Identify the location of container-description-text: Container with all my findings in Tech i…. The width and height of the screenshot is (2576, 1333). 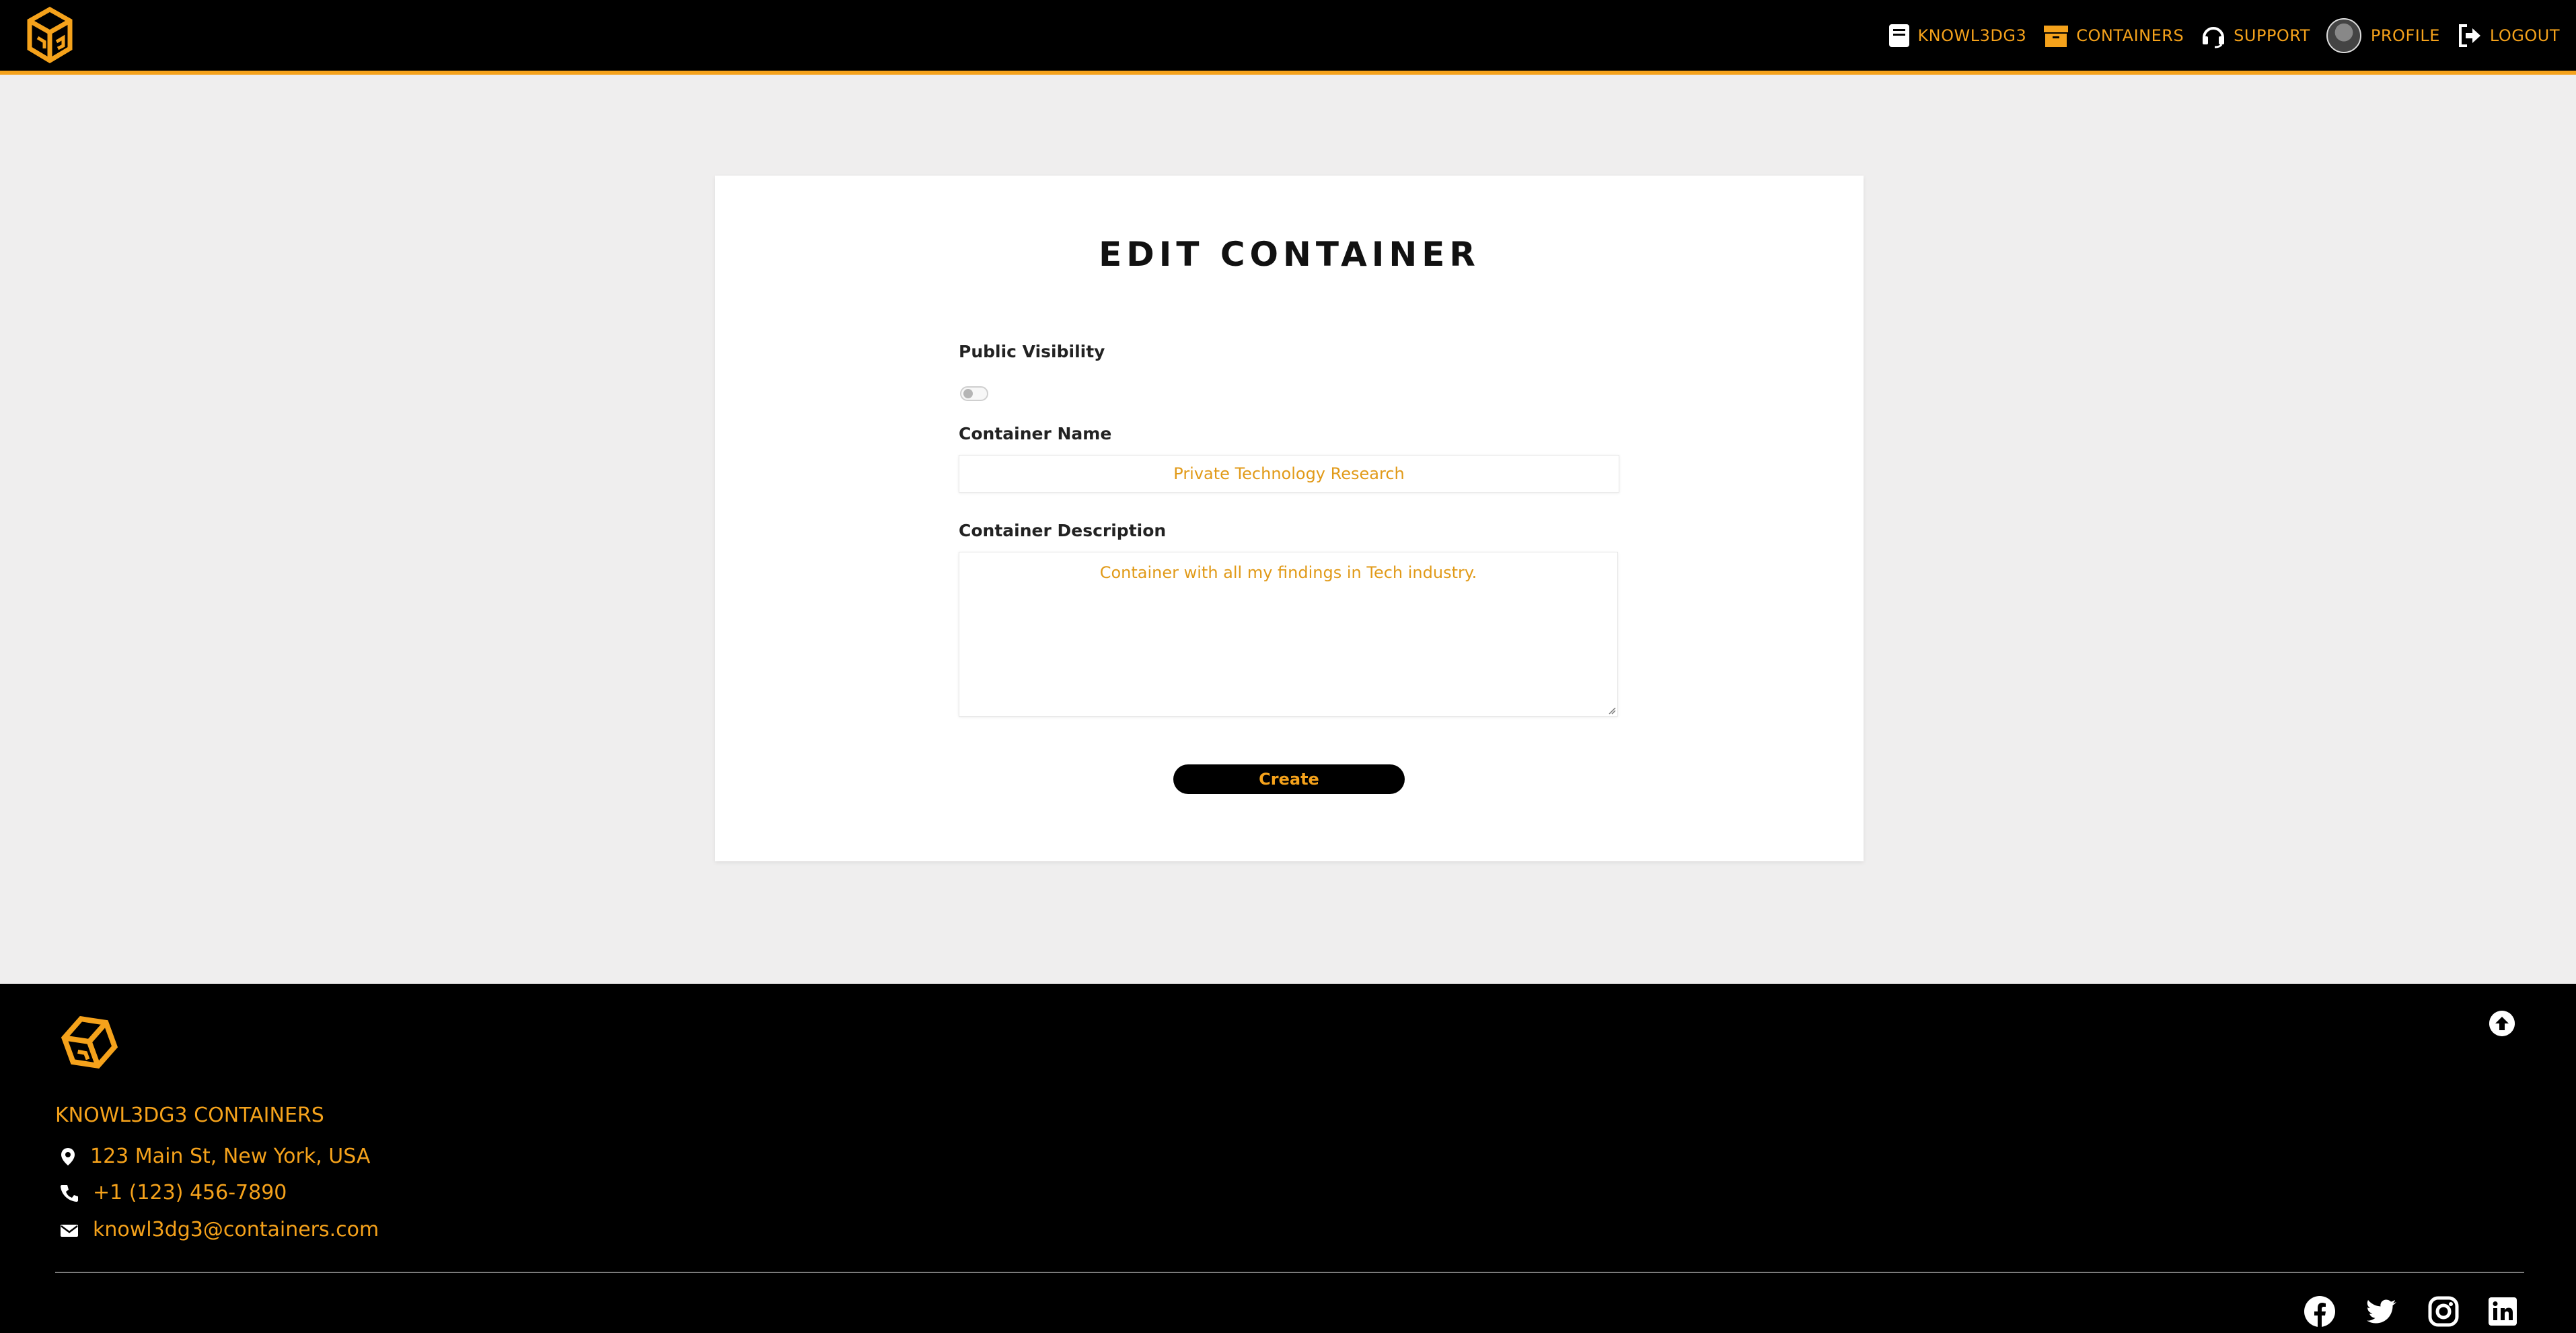
(1288, 572).